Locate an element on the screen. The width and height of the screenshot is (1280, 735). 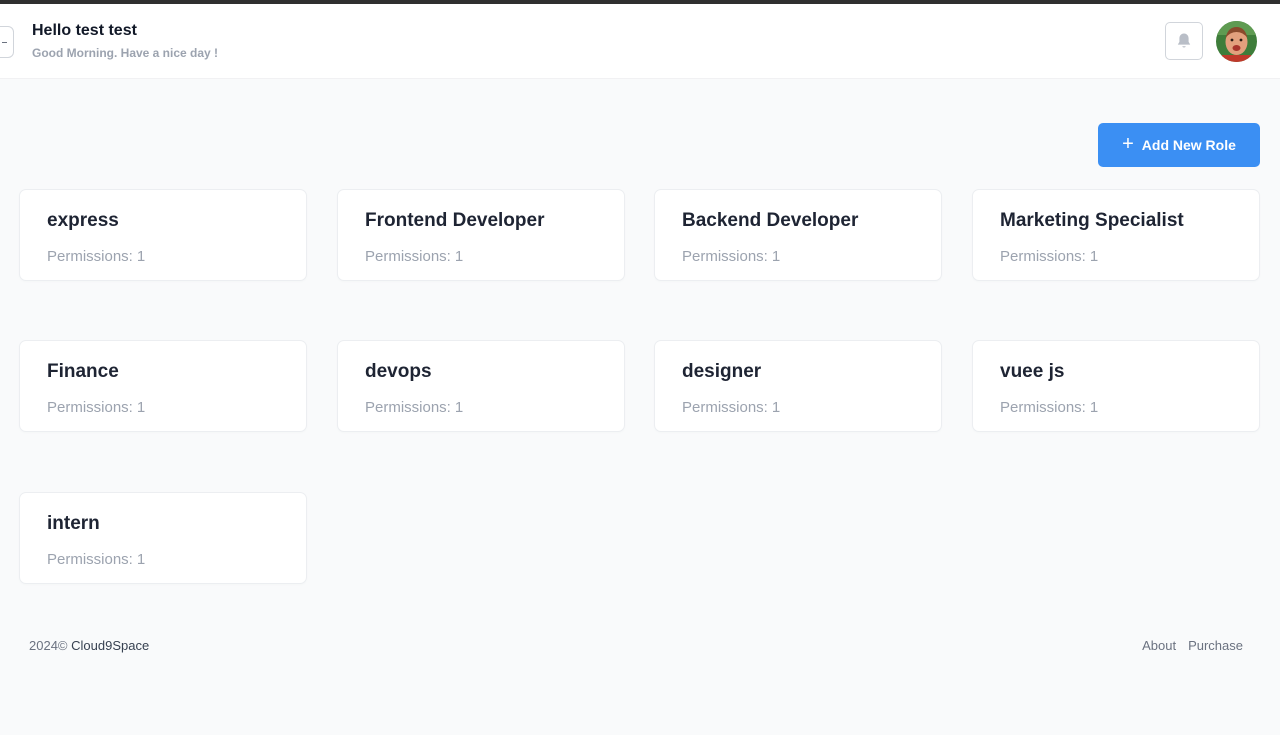
role-card-finance: Finance Permissions: 1 is located at coordinates (163, 386).